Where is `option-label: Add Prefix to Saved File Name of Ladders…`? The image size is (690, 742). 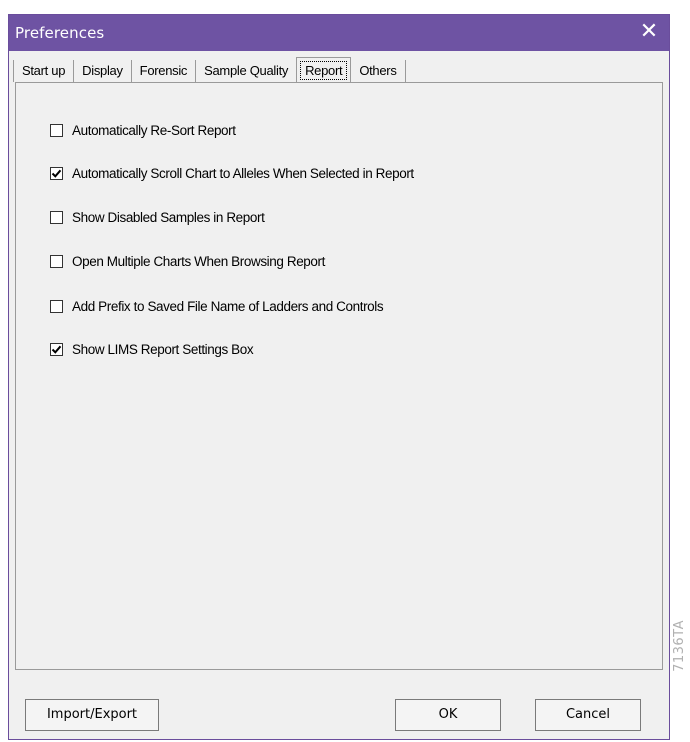
option-label: Add Prefix to Saved File Name of Ladders… is located at coordinates (228, 306).